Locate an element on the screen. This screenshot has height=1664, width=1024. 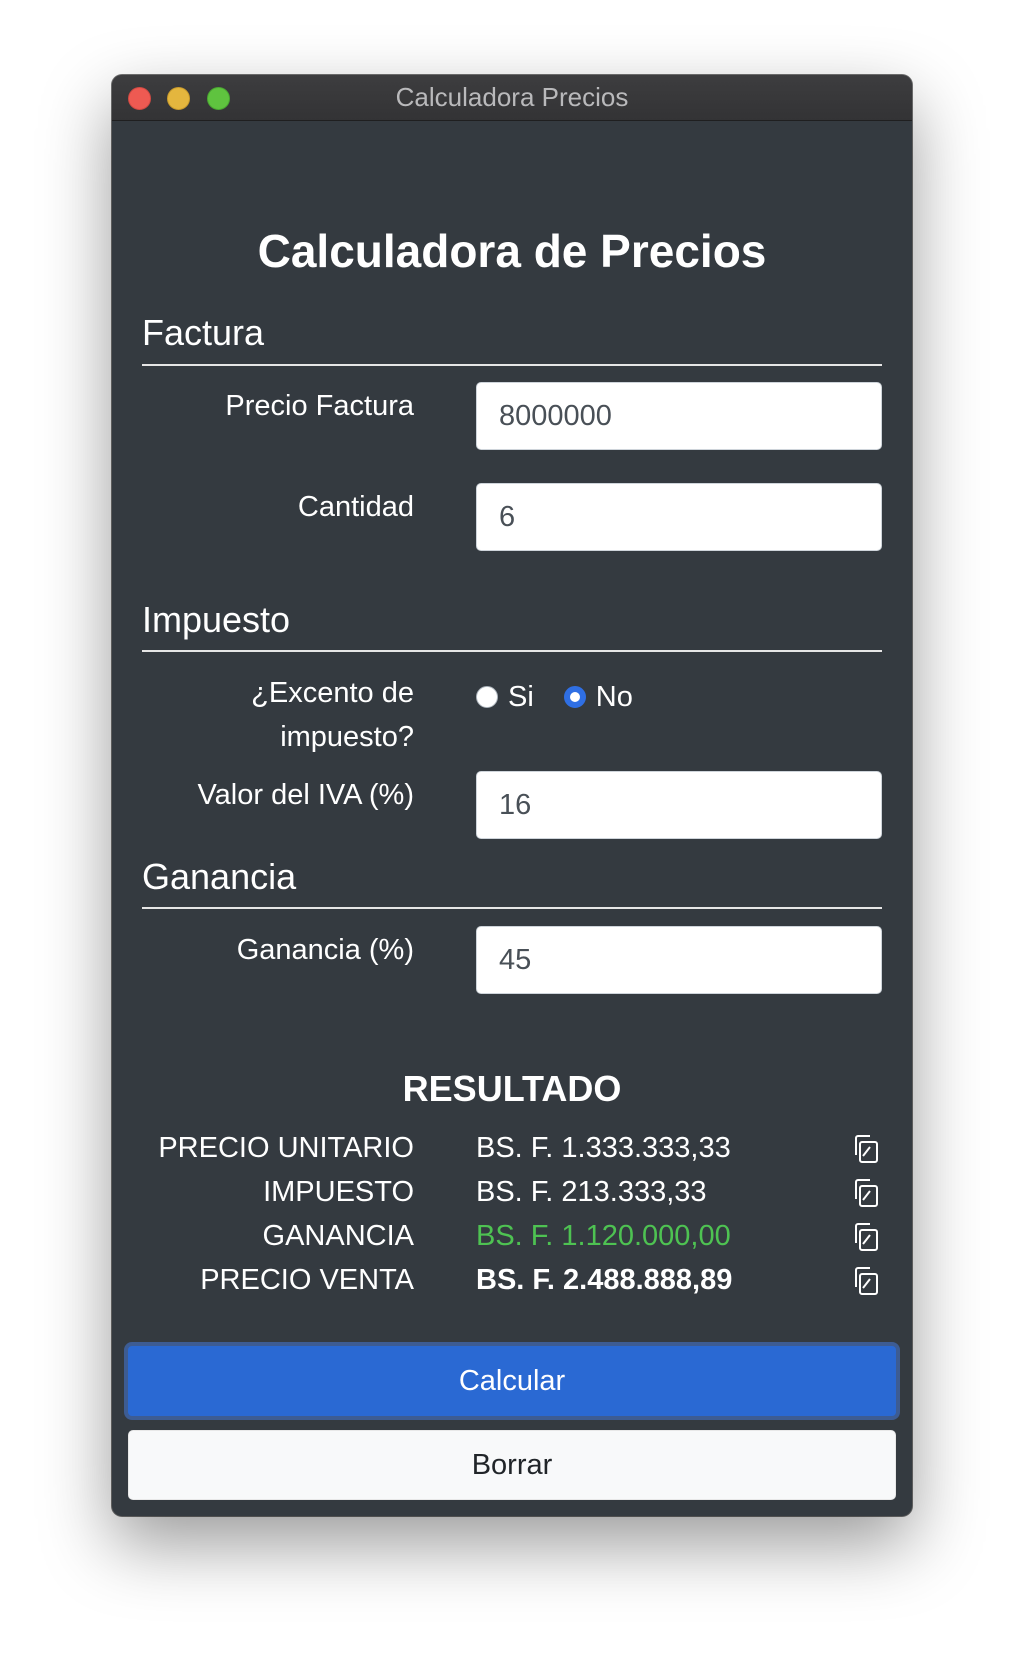
result-label: PRECIO UNITARIO is located at coordinates (286, 1148).